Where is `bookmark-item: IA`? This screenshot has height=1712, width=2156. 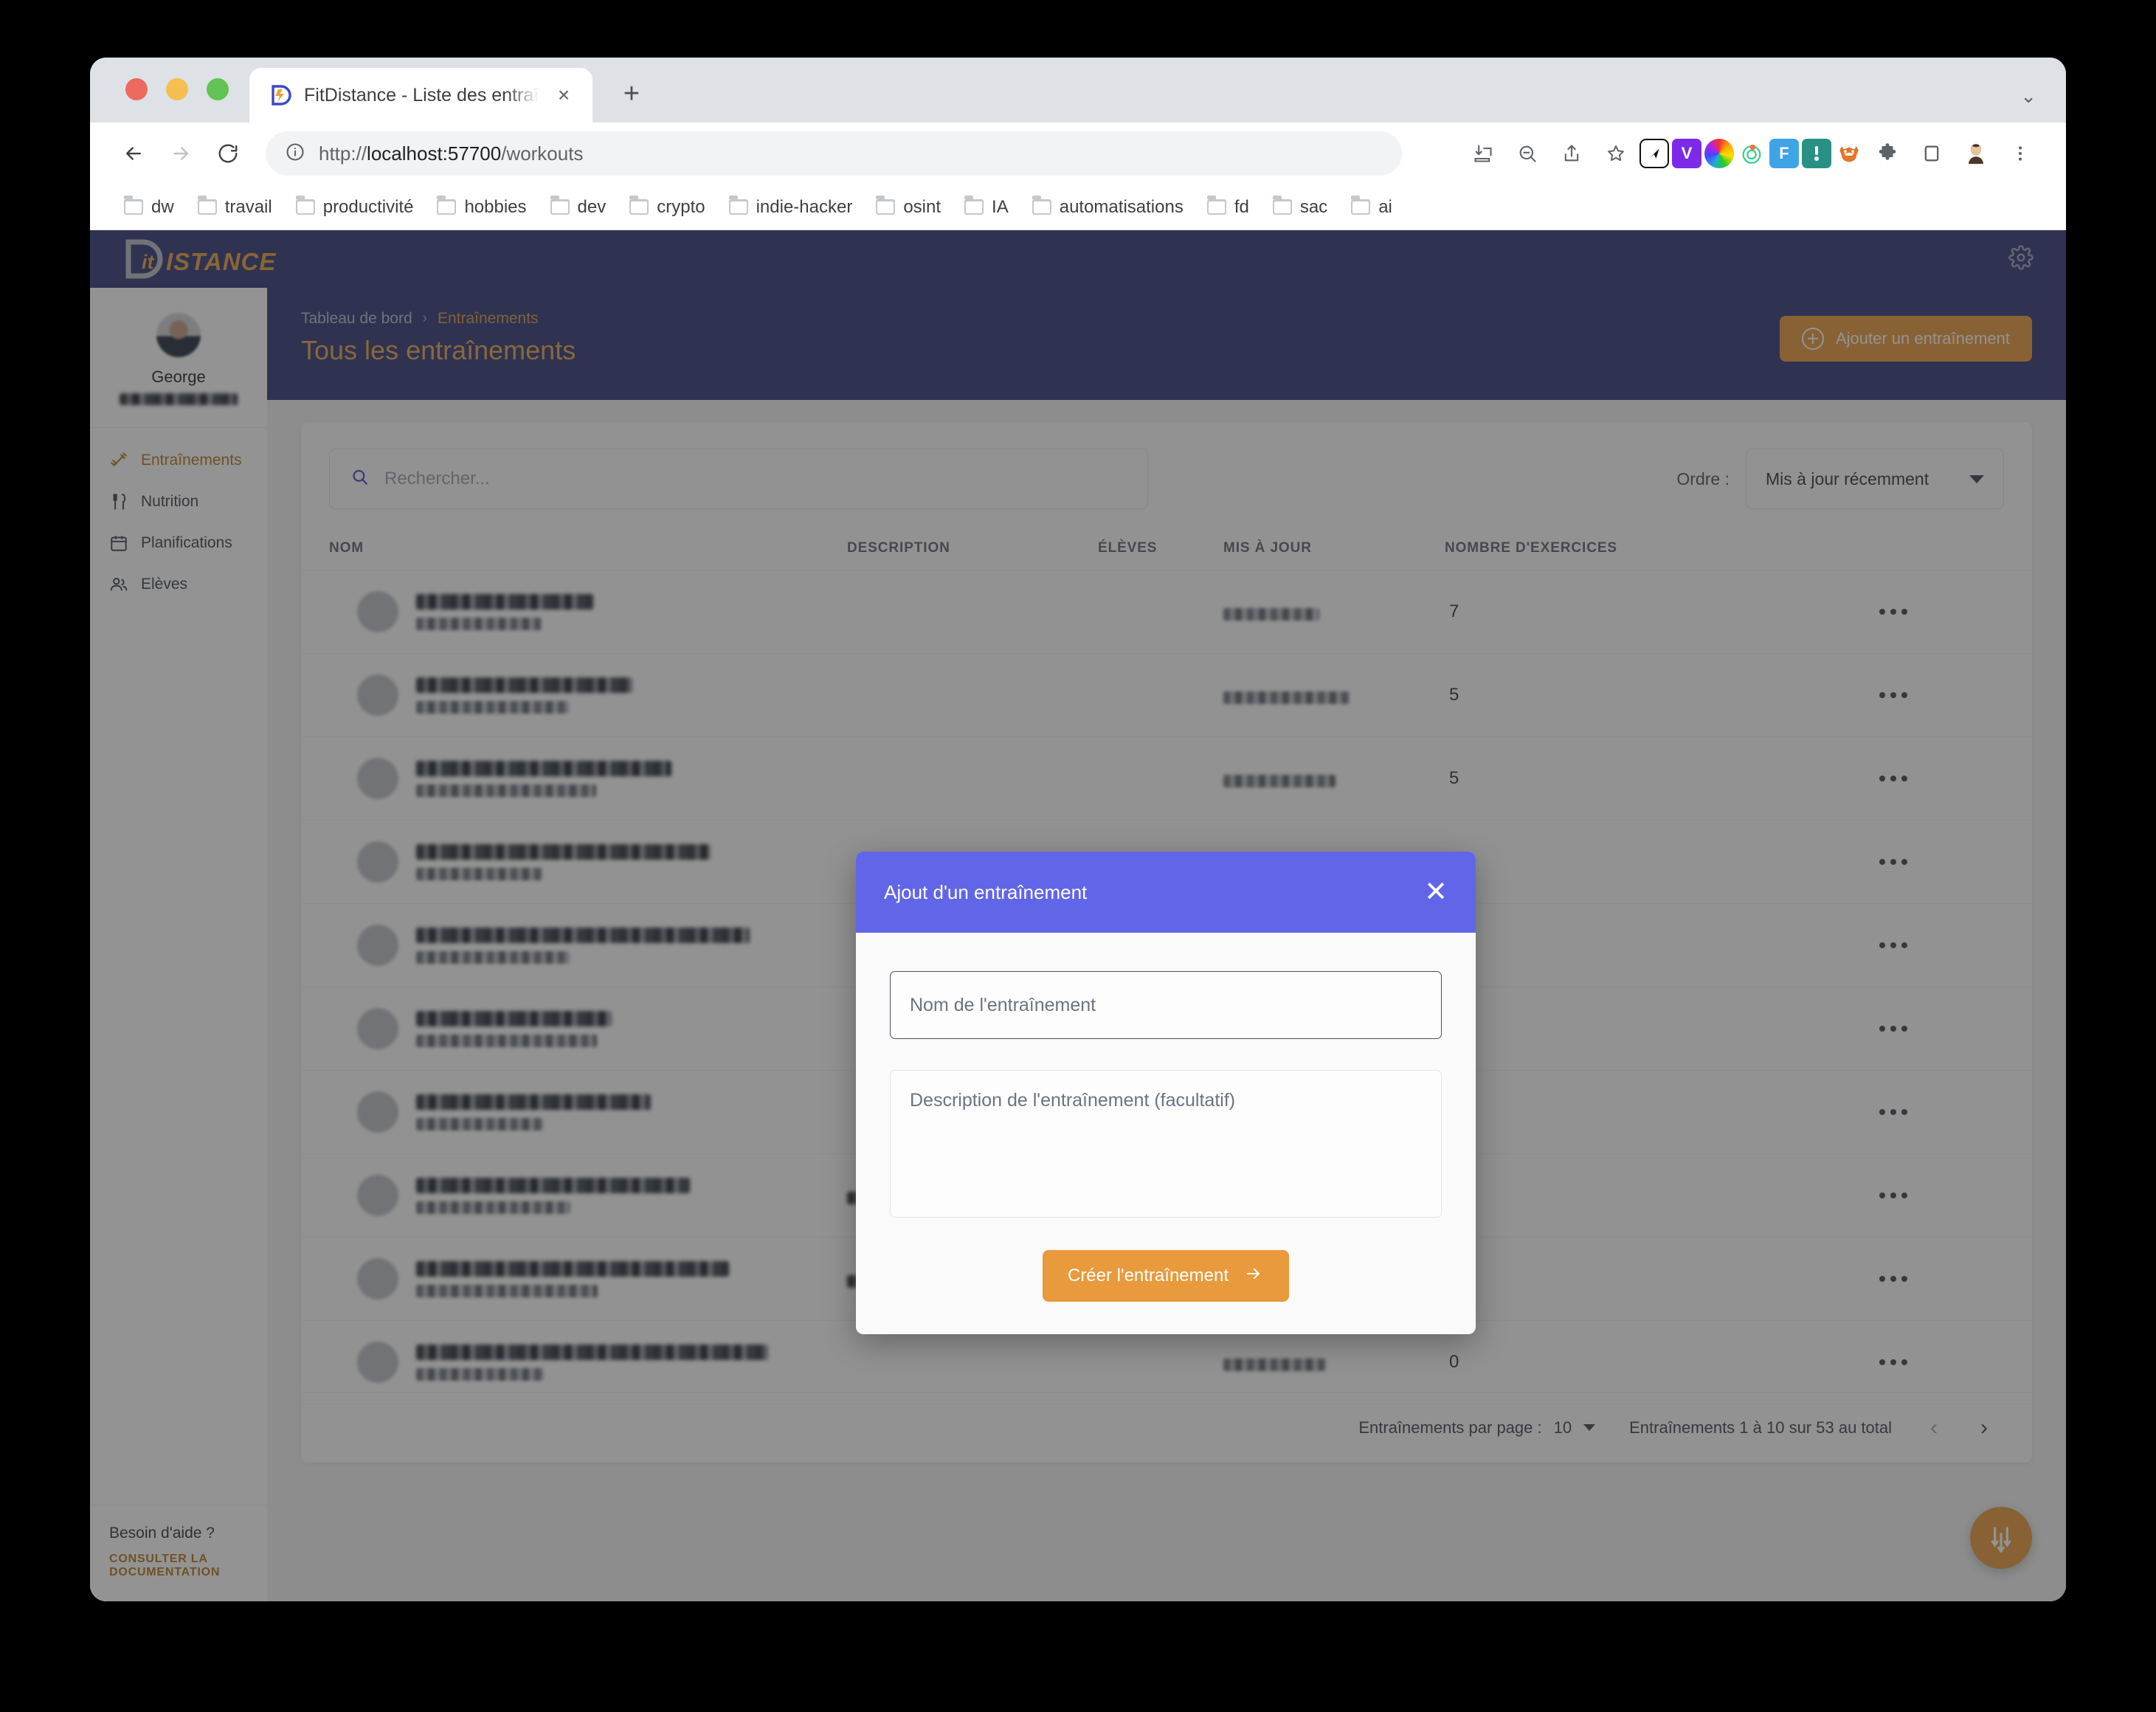
bookmark-item: IA is located at coordinates (986, 207).